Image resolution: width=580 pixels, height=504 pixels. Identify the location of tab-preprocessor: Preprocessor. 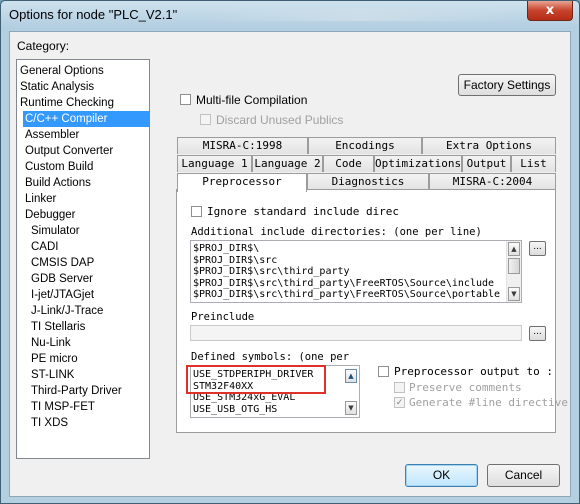
(242, 182).